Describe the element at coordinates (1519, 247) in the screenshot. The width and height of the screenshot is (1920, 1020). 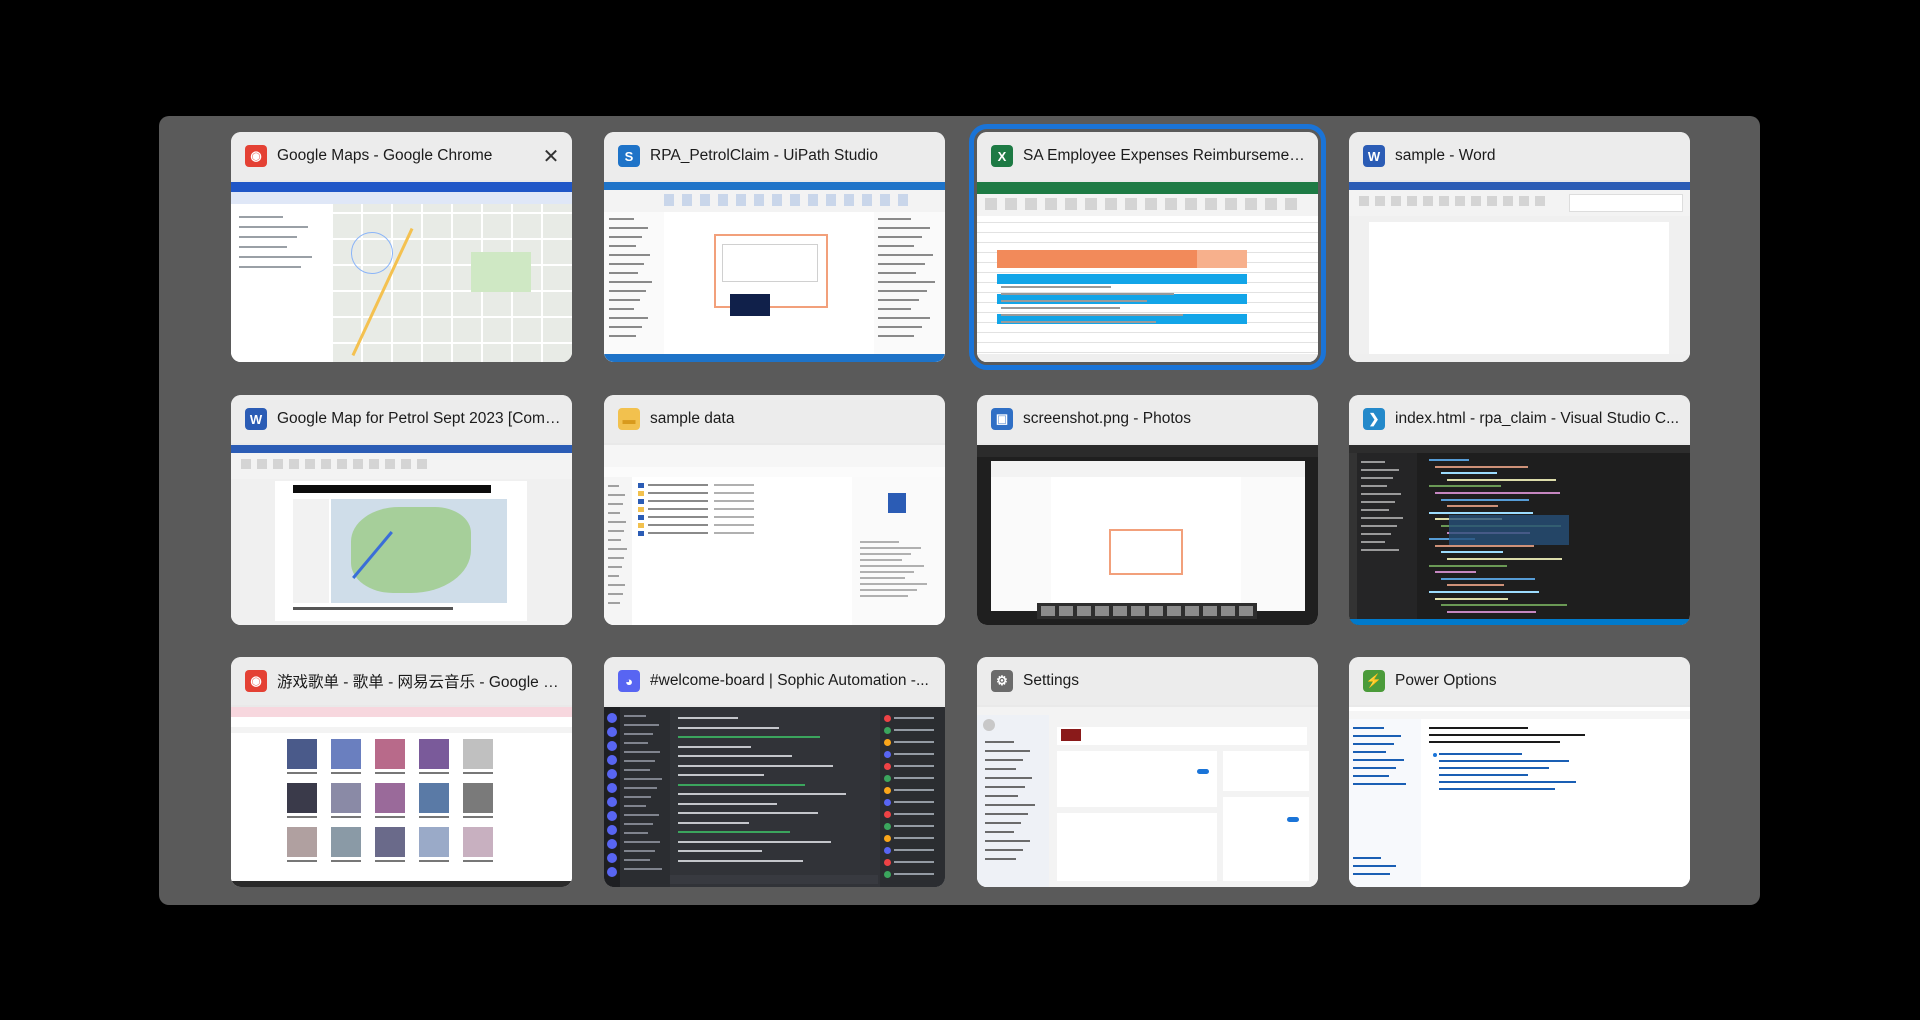
I see `window-thumbnail-word: Wsample - Word` at that location.